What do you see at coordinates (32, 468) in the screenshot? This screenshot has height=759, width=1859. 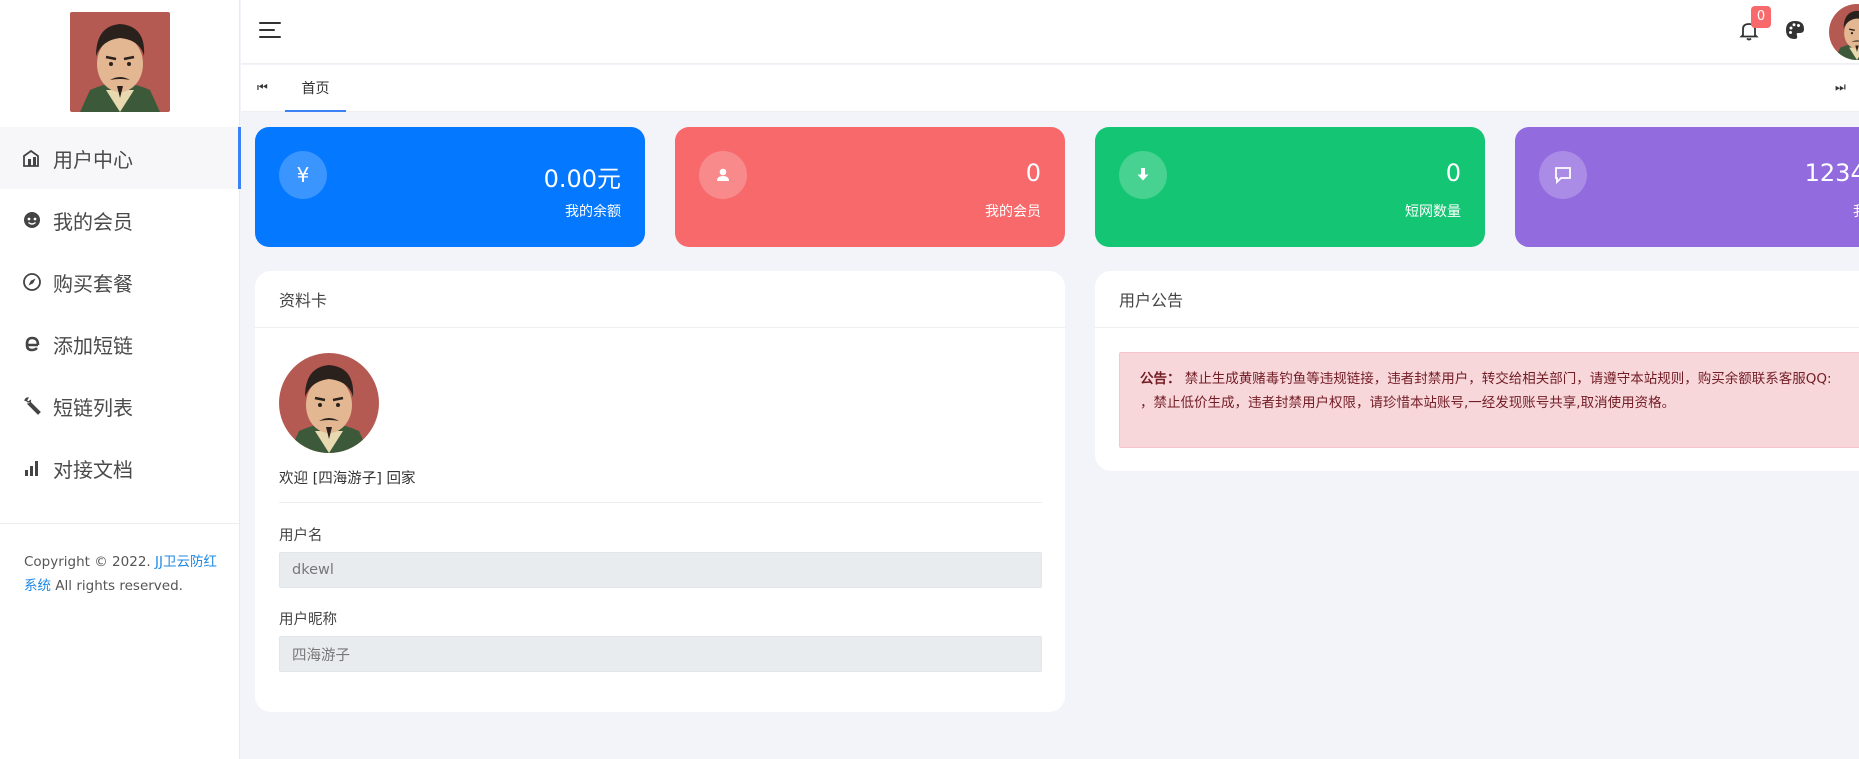 I see `bar-chart-icon` at bounding box center [32, 468].